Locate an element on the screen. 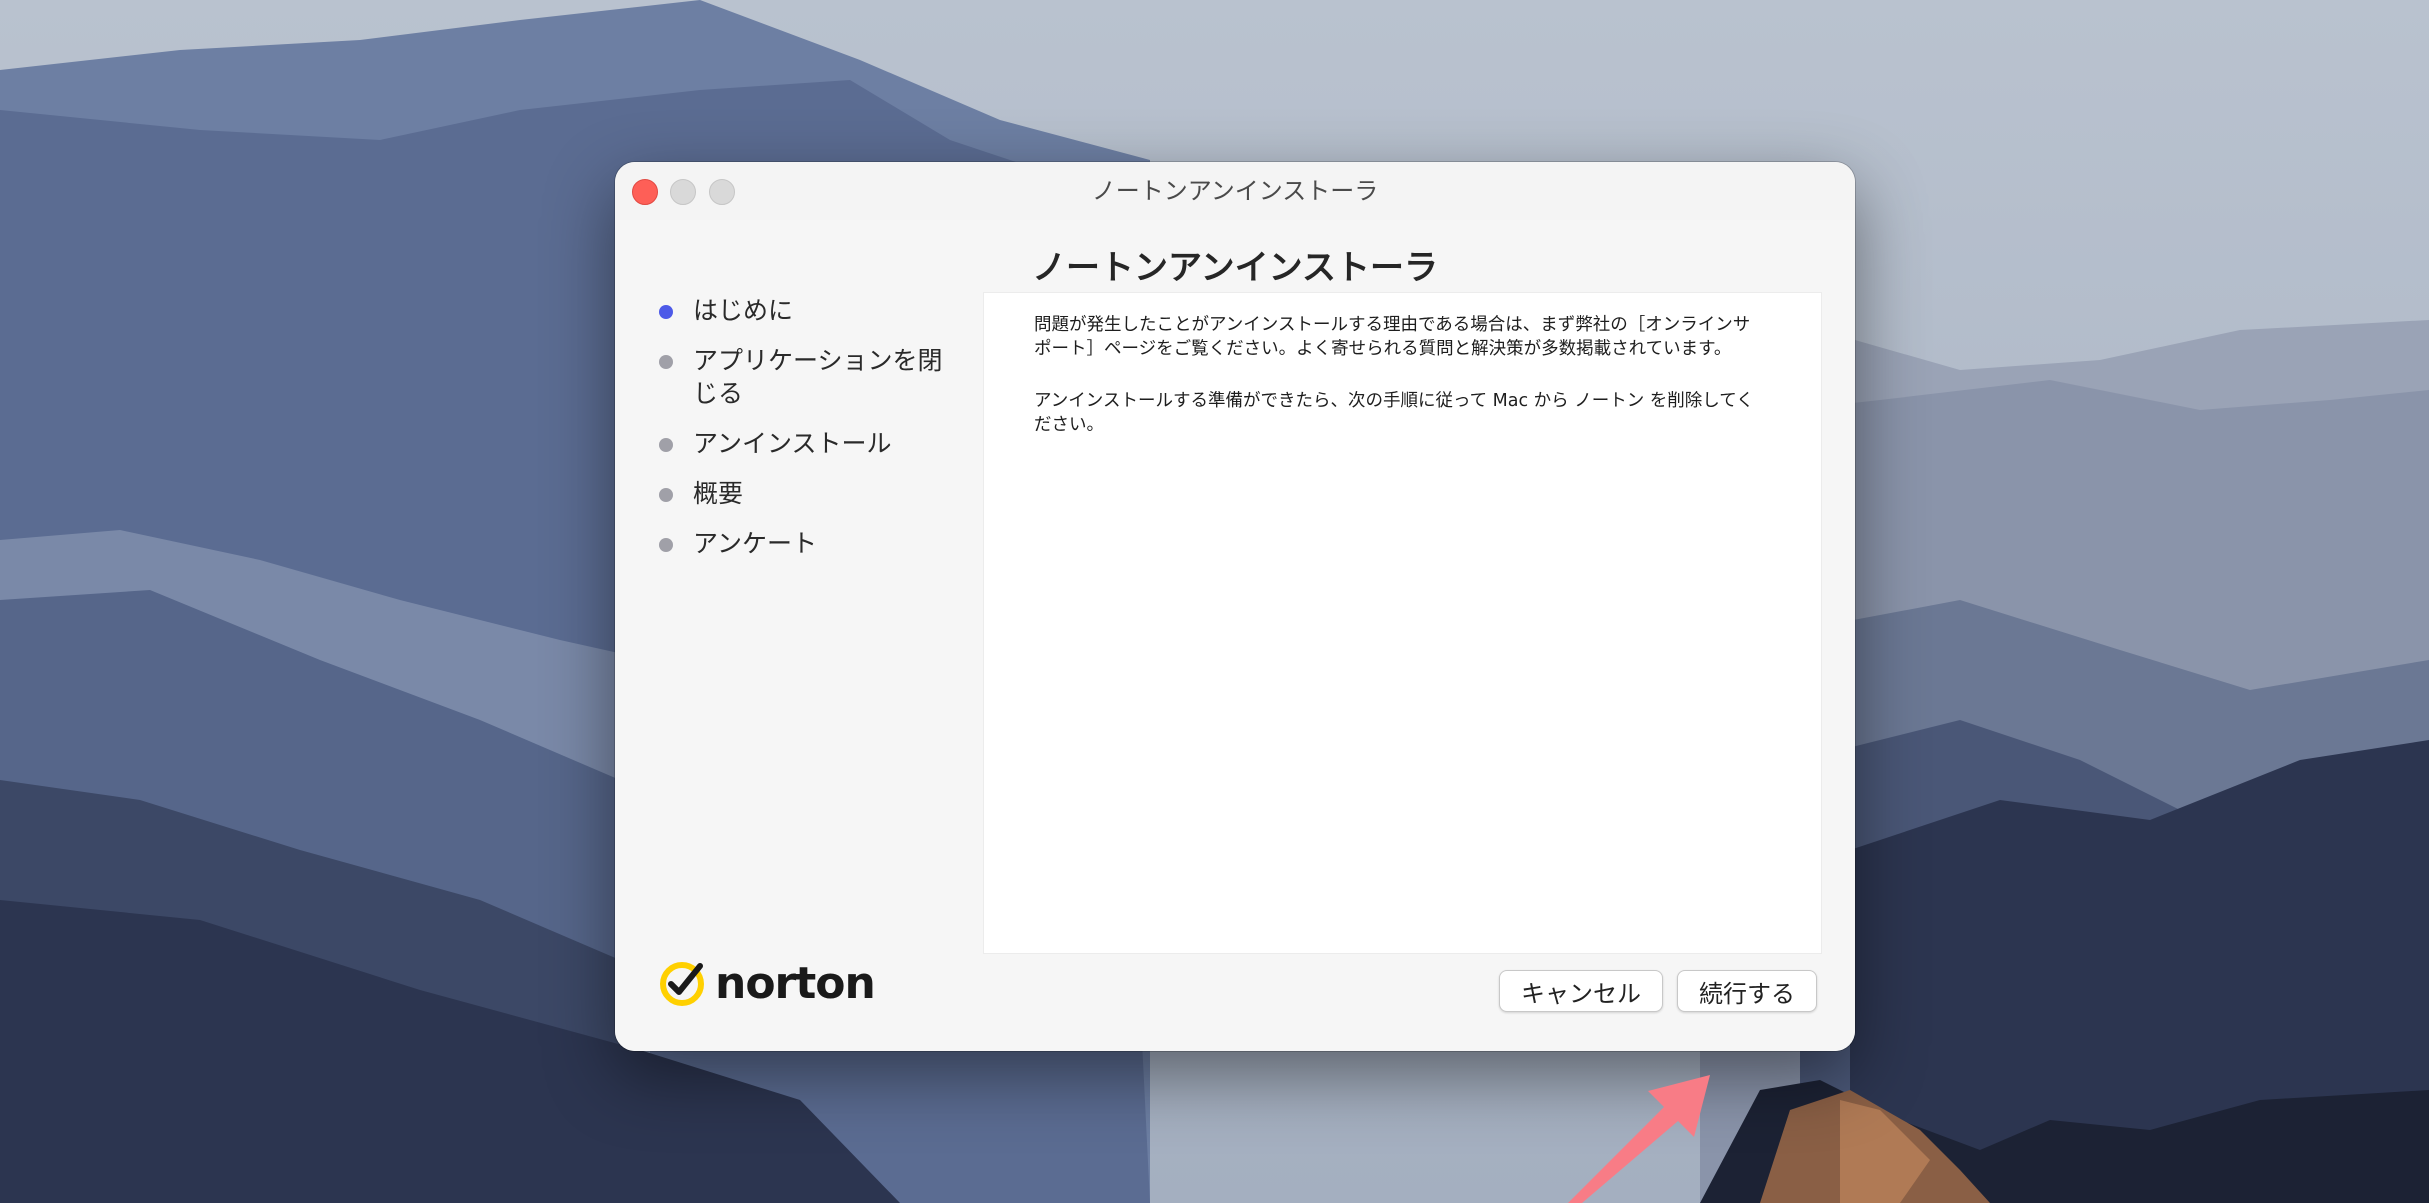  step-label: アプリケーションを閉じる is located at coordinates (818, 377).